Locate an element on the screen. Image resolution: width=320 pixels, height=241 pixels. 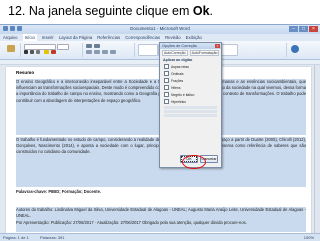
heading-suffix: . is located at coordinates (211, 11).